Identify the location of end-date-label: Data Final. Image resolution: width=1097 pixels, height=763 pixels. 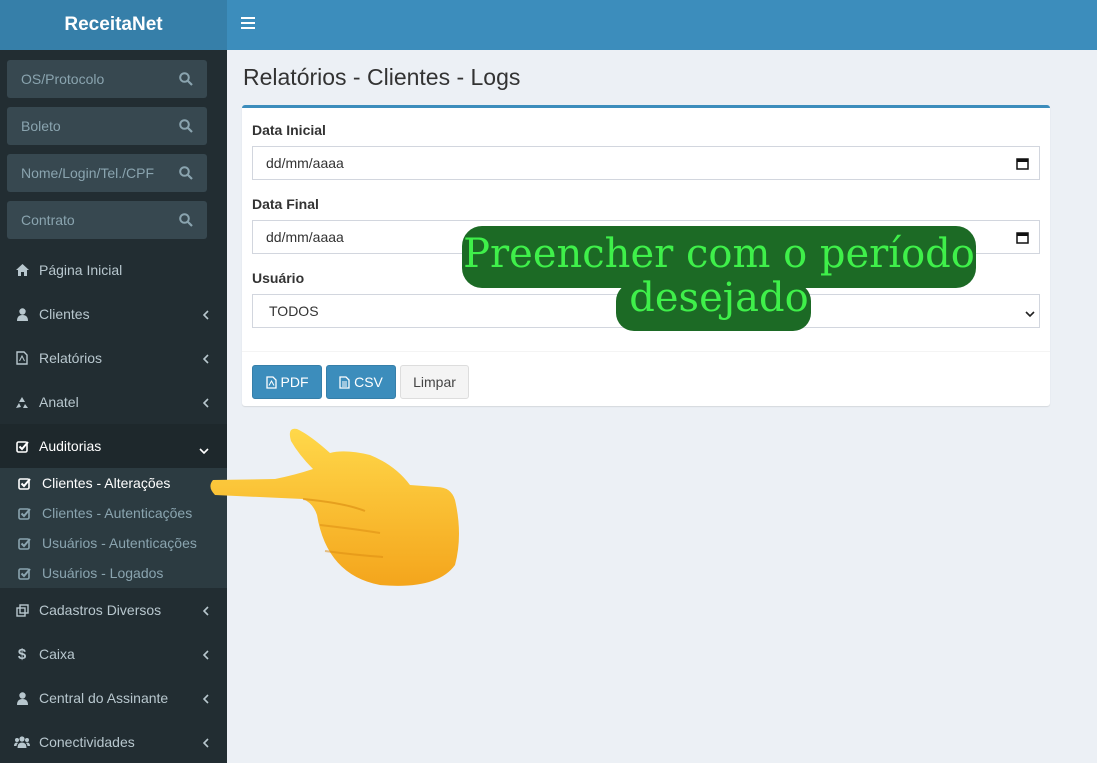
(285, 204).